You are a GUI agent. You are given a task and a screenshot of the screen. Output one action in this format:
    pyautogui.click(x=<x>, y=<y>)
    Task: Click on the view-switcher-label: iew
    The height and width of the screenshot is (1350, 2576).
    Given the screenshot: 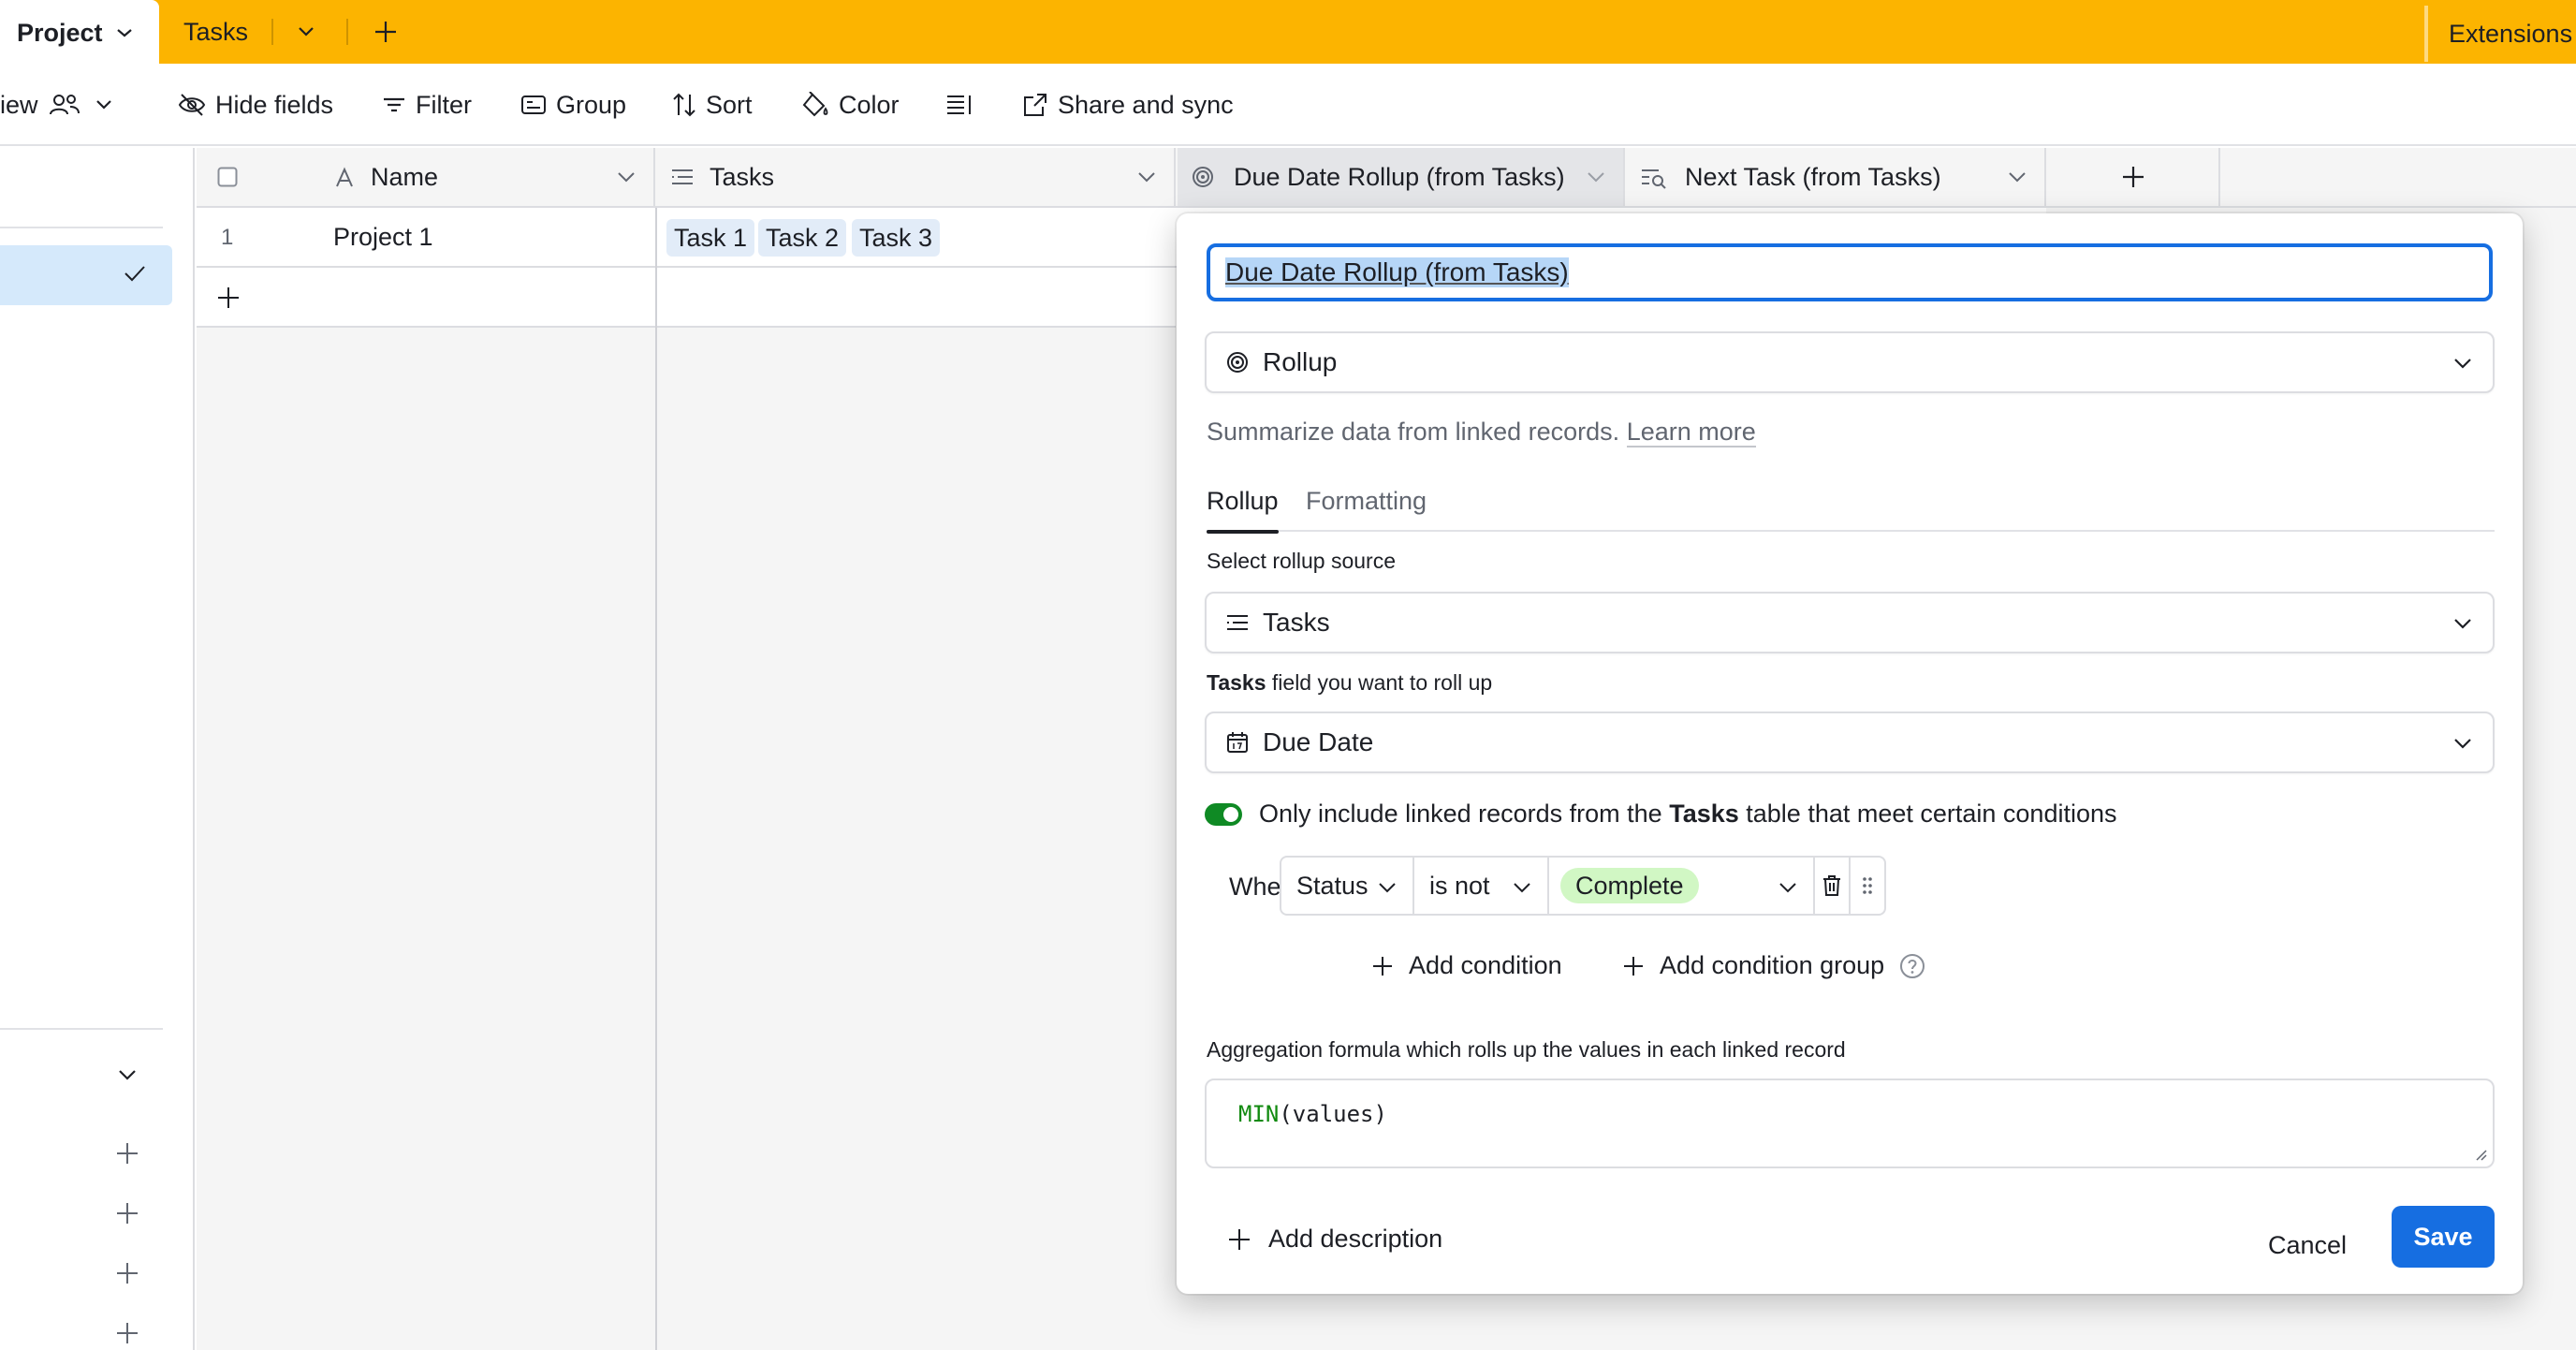 What is the action you would take?
    pyautogui.click(x=19, y=104)
    